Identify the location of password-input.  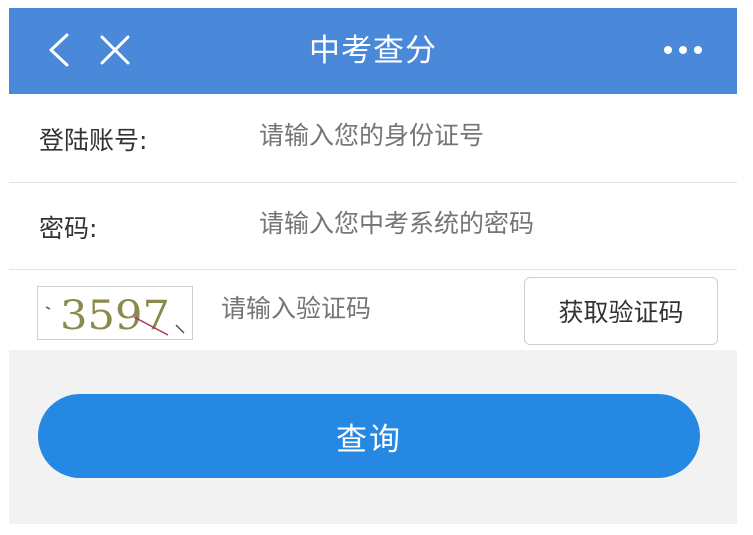
(479, 223).